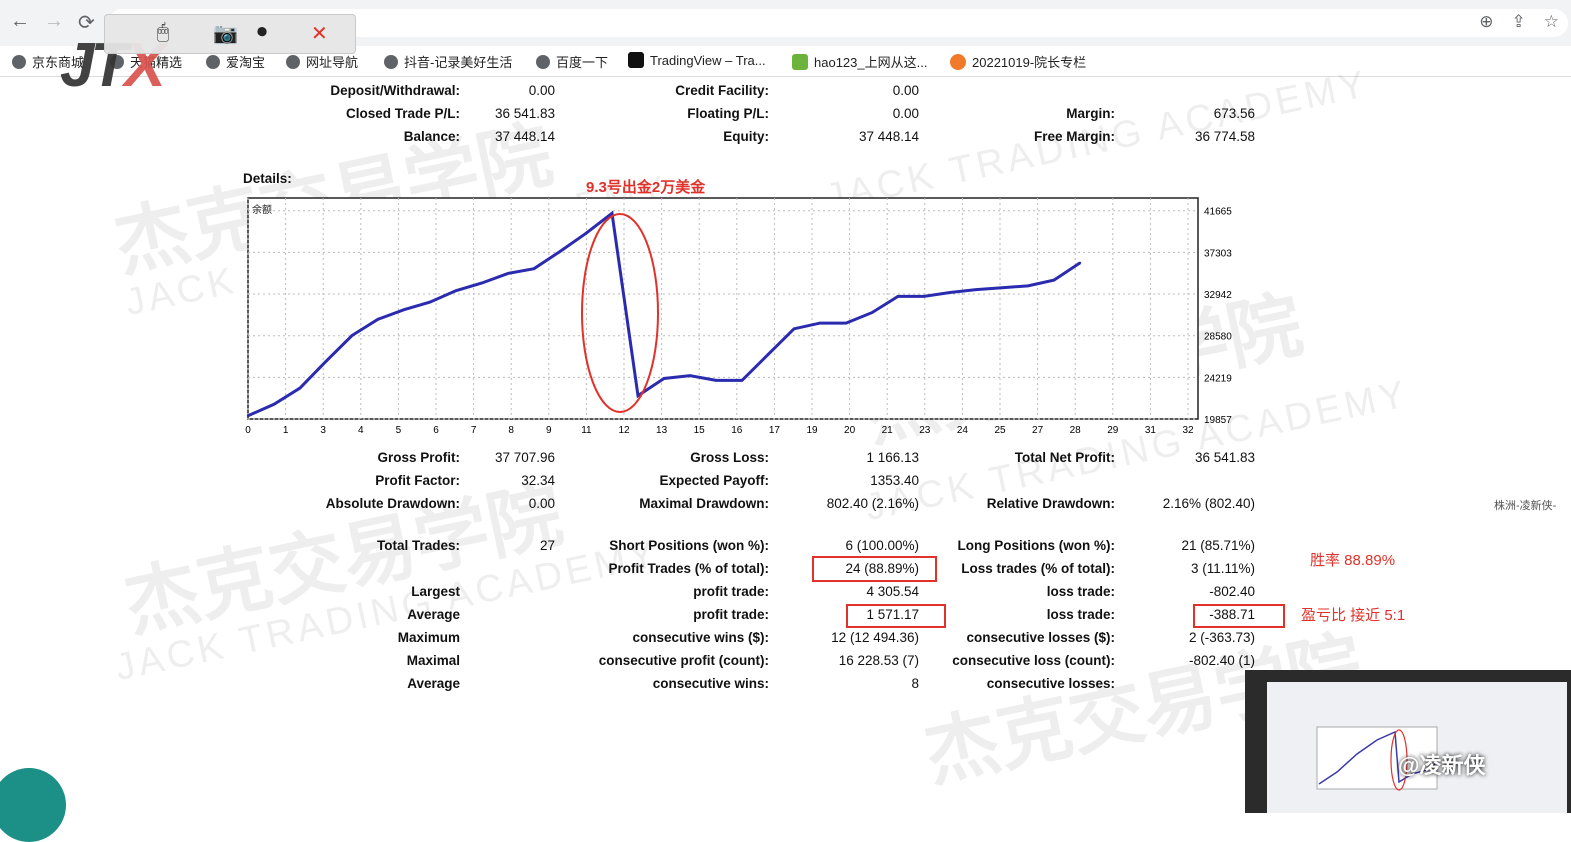 This screenshot has height=842, width=1571. Describe the element at coordinates (892, 457) in the screenshot. I see `gross-loss-value: 1 166.13` at that location.